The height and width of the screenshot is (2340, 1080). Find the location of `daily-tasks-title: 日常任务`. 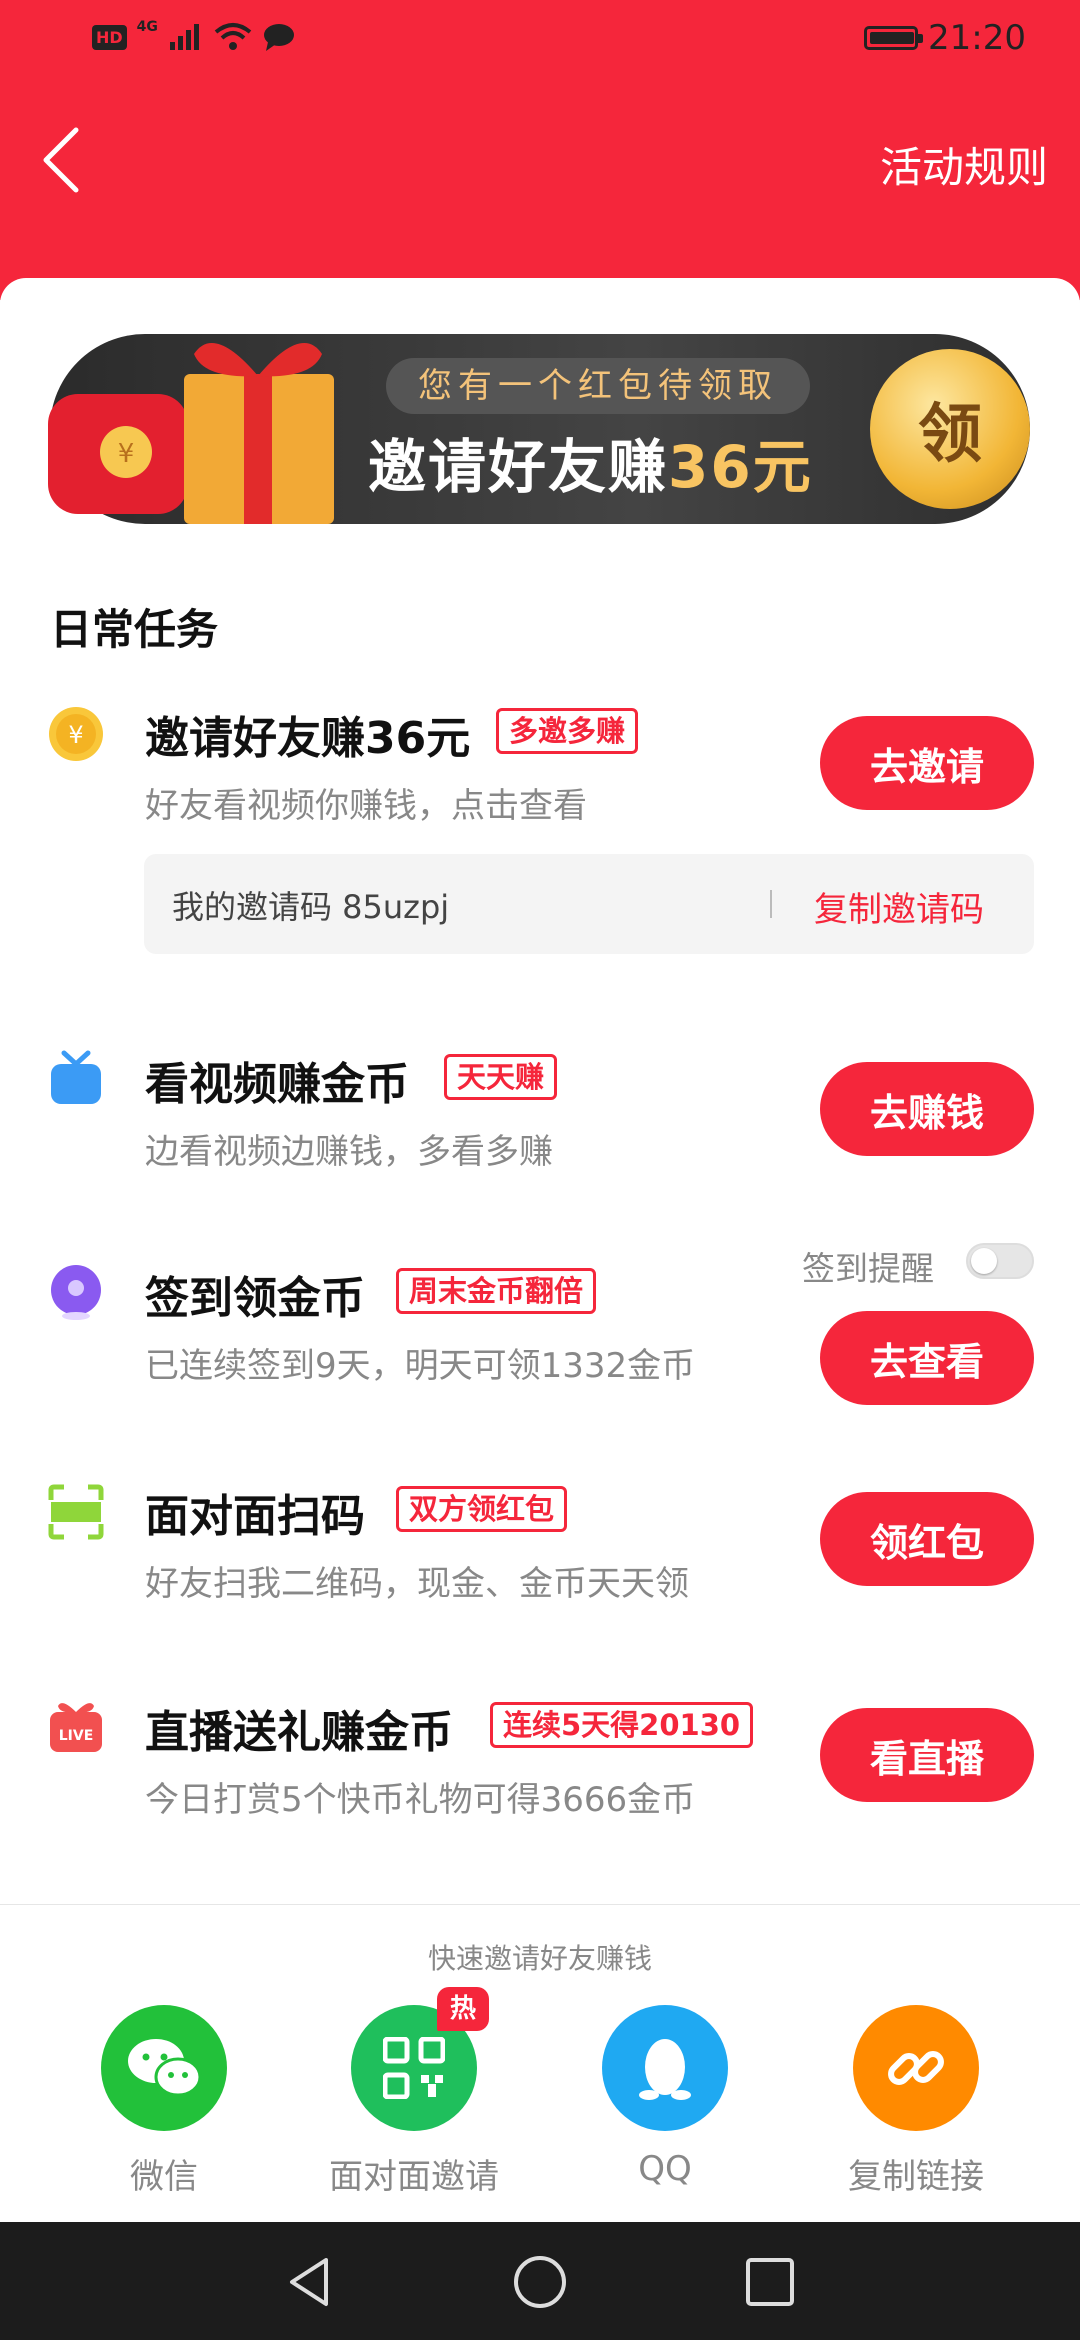

daily-tasks-title: 日常任务 is located at coordinates (134, 629).